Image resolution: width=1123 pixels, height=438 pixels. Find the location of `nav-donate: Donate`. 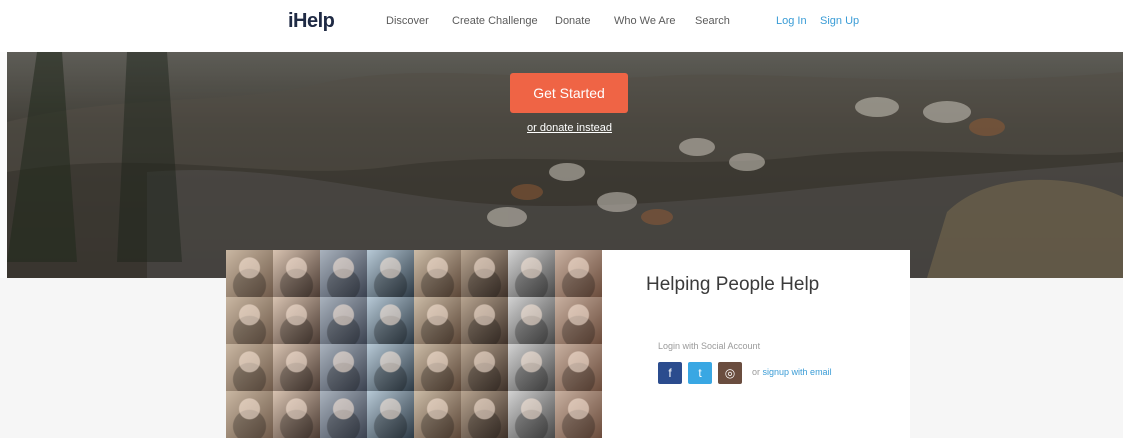

nav-donate: Donate is located at coordinates (572, 21).